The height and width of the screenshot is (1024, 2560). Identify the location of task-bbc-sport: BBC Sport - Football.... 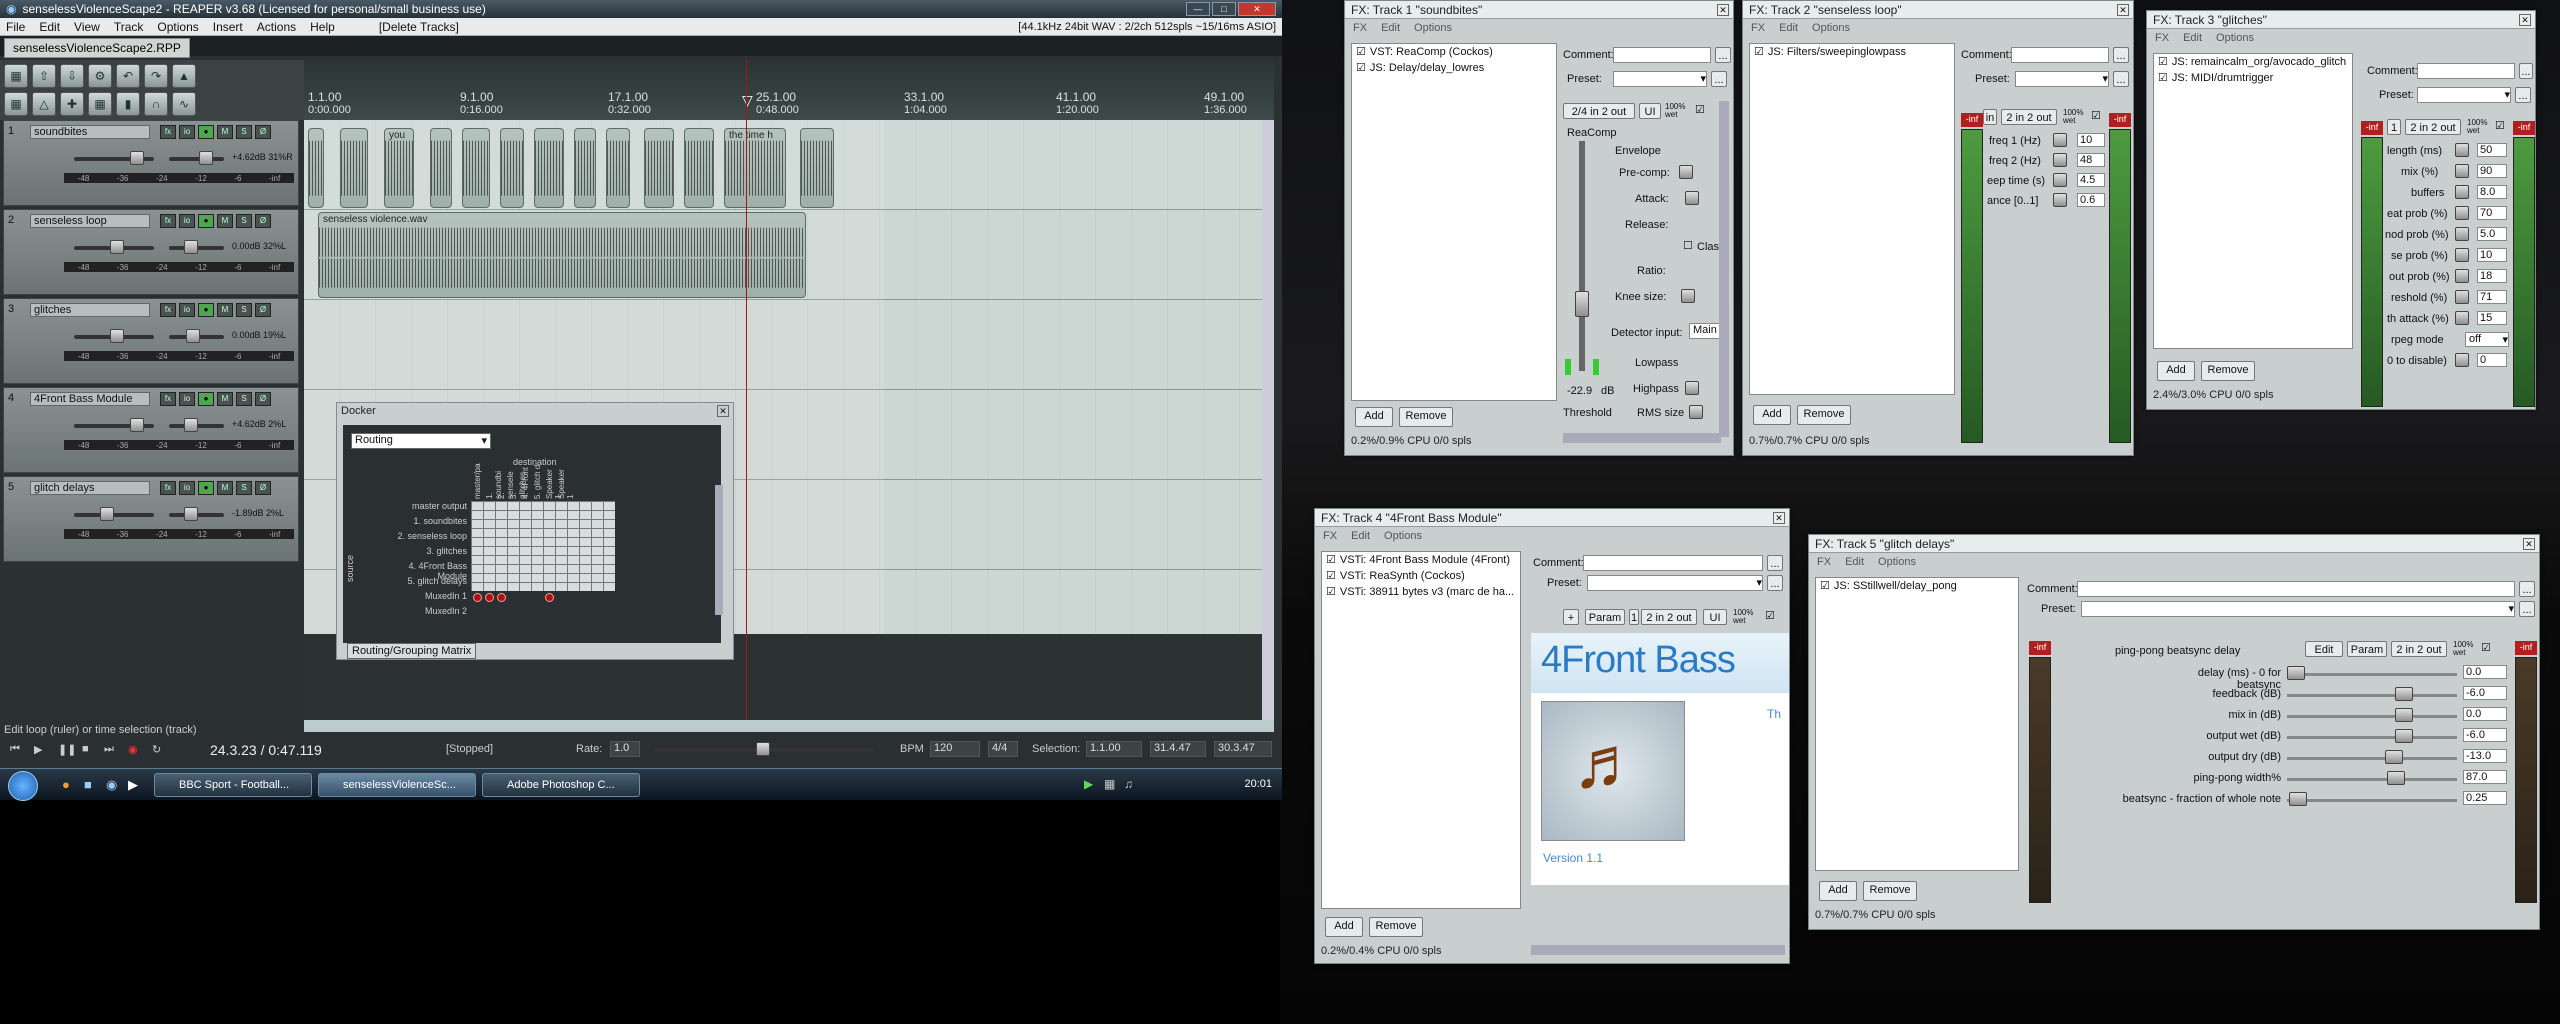
(233, 785).